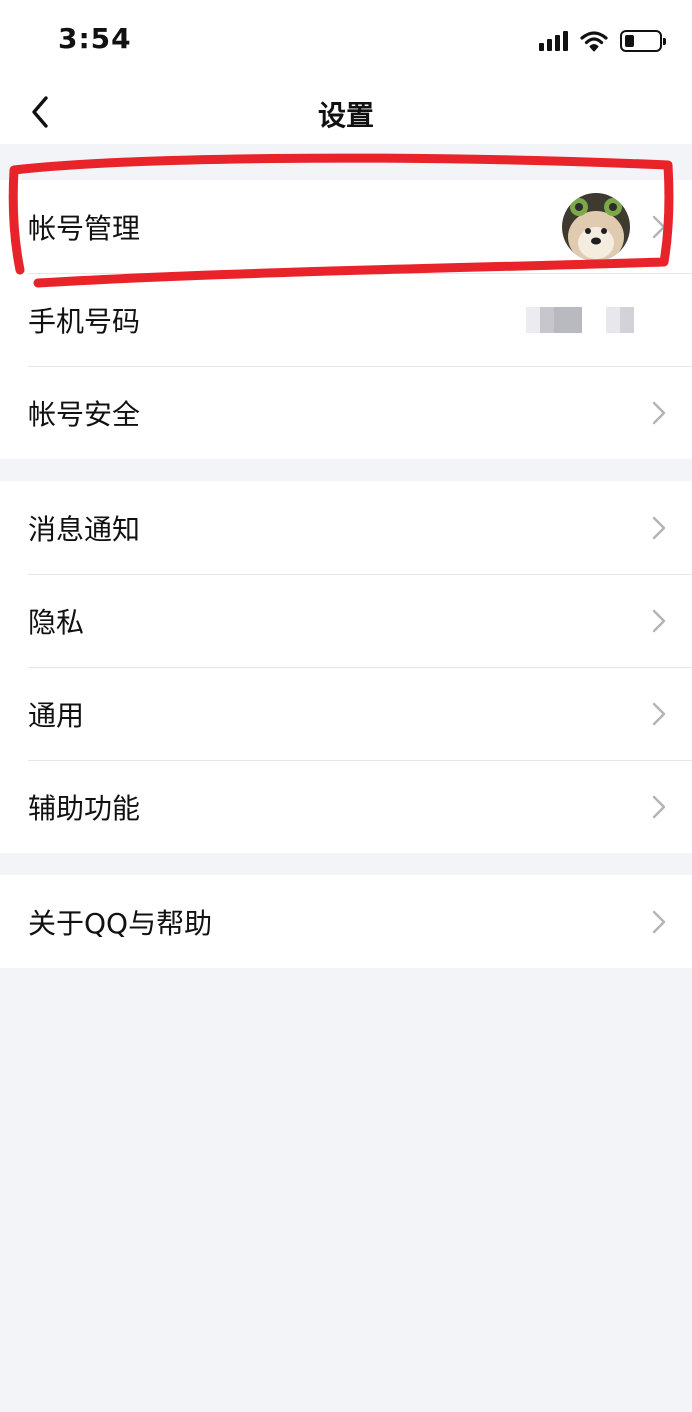  What do you see at coordinates (346, 226) in the screenshot?
I see `row-account-management: 帐号管理` at bounding box center [346, 226].